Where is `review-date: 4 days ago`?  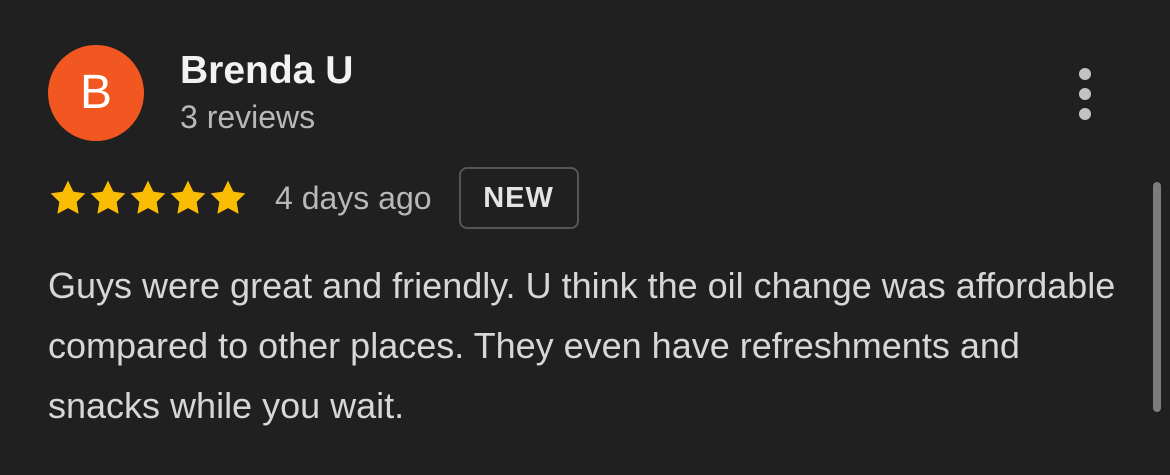
review-date: 4 days ago is located at coordinates (353, 198).